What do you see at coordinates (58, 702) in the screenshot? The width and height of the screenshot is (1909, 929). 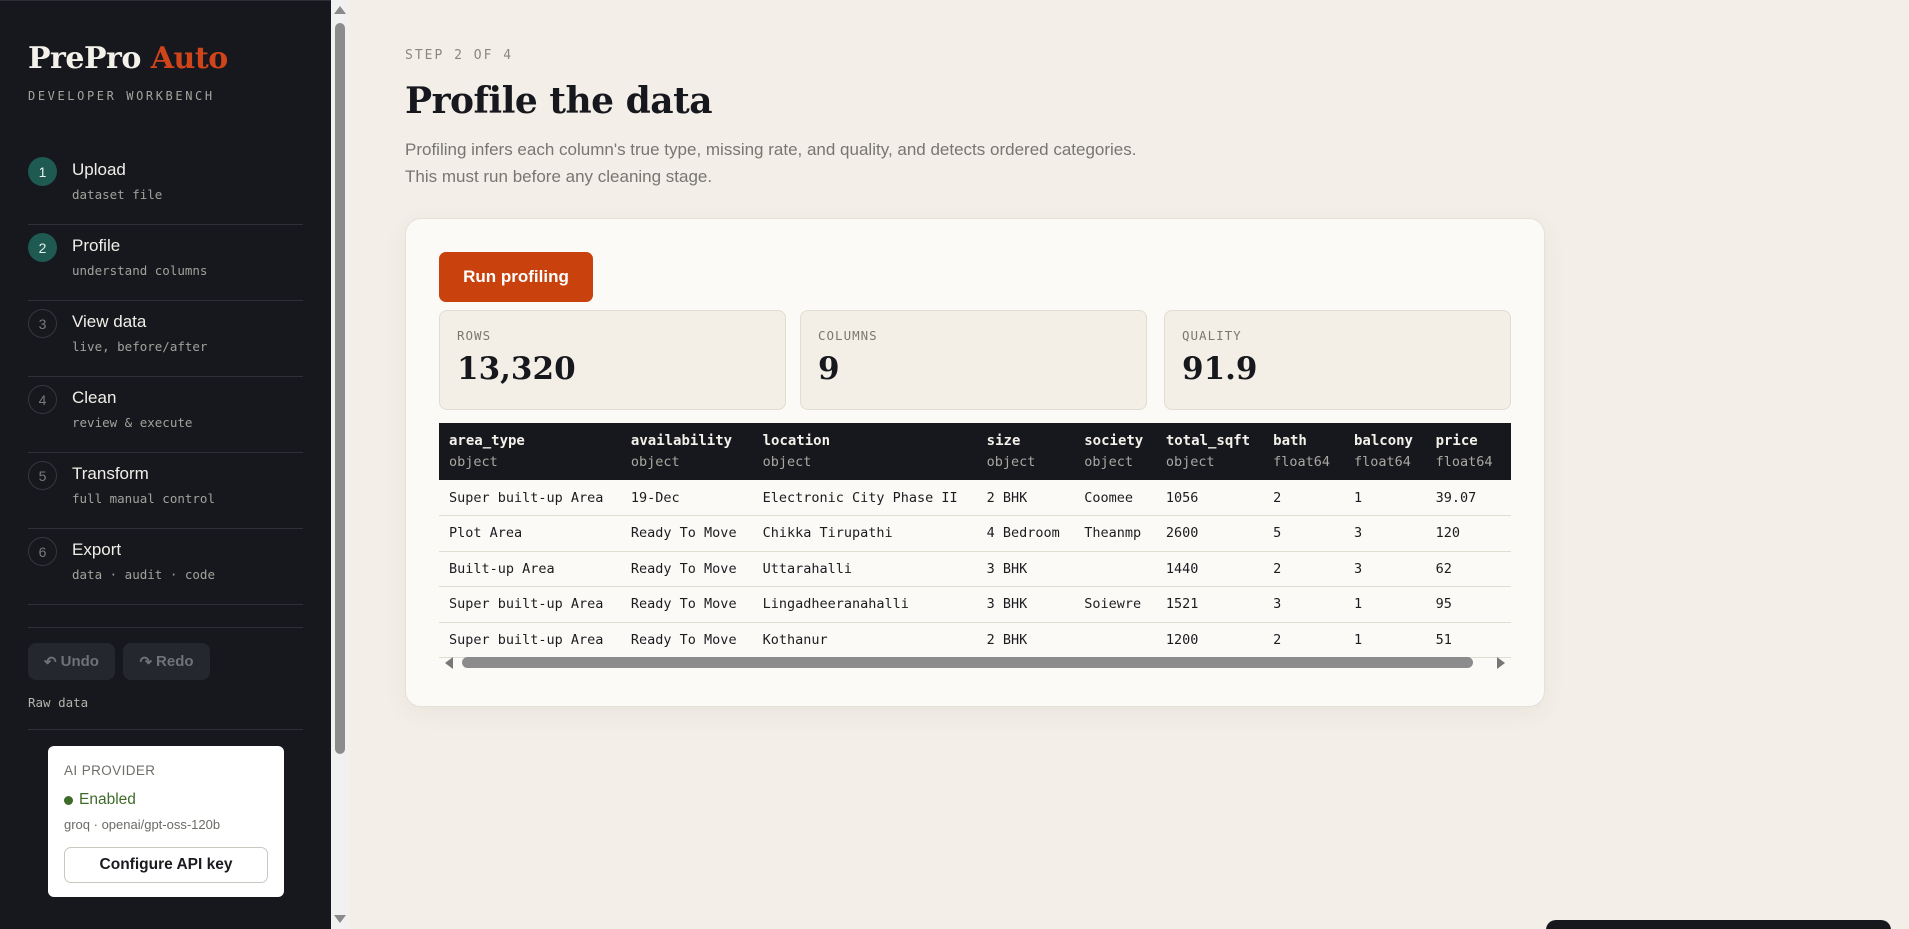 I see `history-state-label: Raw data` at bounding box center [58, 702].